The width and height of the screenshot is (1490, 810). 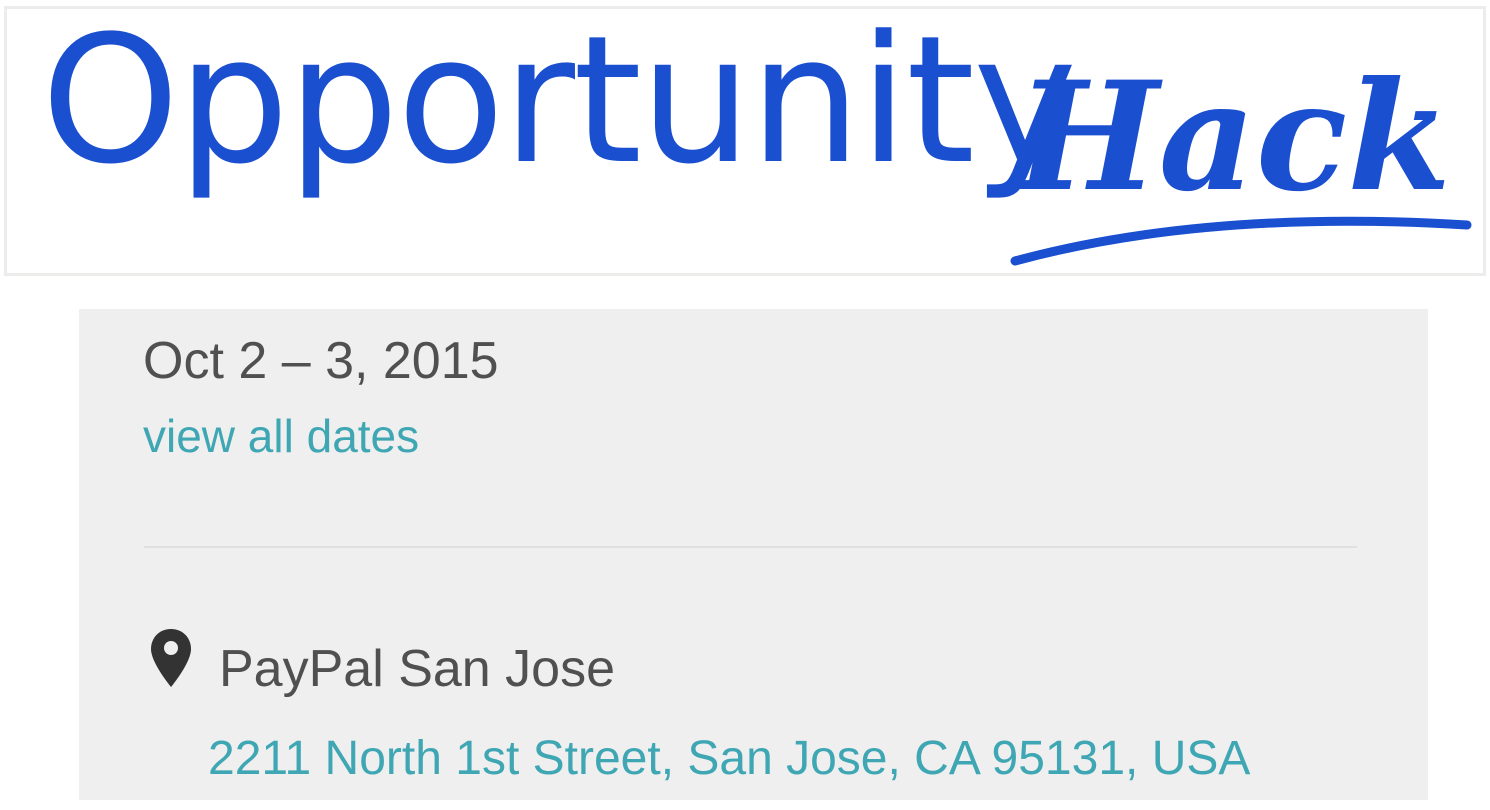 What do you see at coordinates (281, 436) in the screenshot?
I see `view-all-dates-link: view all dates` at bounding box center [281, 436].